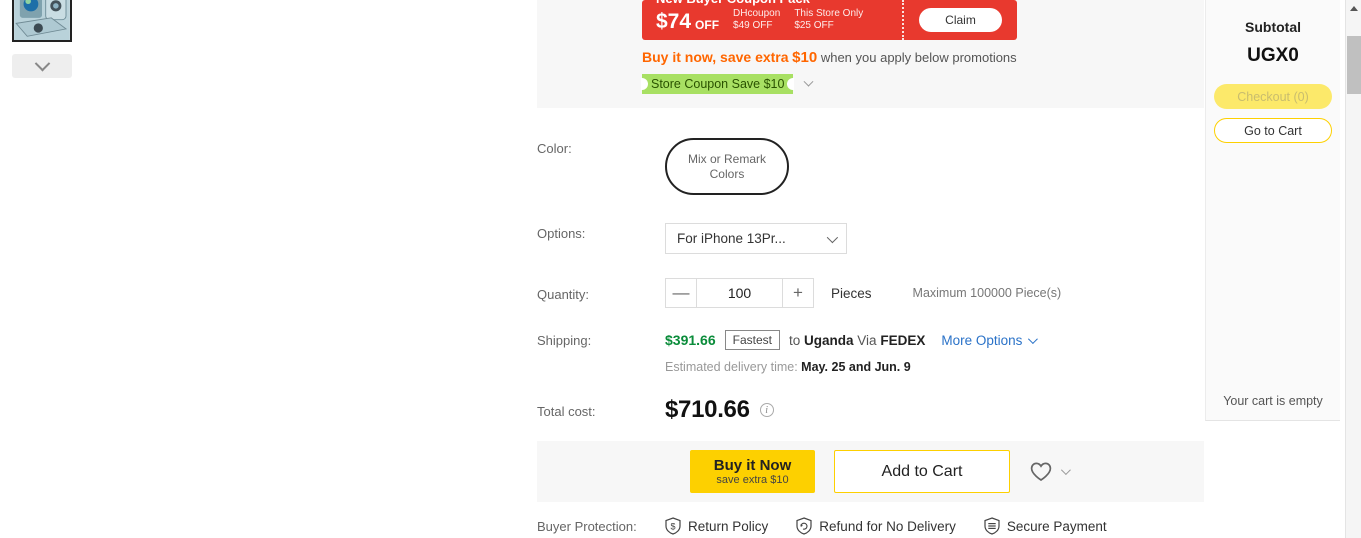 The image size is (1361, 538). What do you see at coordinates (728, 526) in the screenshot?
I see `buyer-protection-return-policy-label: Return Policy` at bounding box center [728, 526].